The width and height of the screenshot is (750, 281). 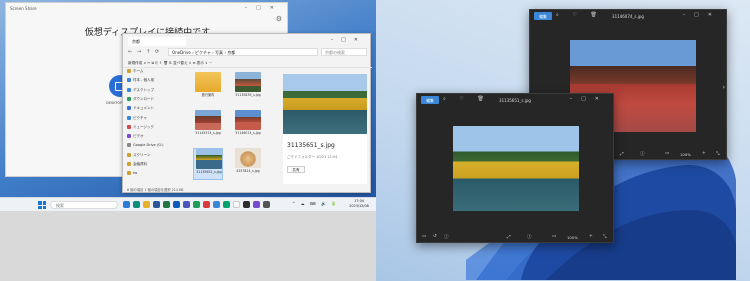 What do you see at coordinates (143, 80) in the screenshot?
I see `sidebar-item-label: 村本 - 個人用` at bounding box center [143, 80].